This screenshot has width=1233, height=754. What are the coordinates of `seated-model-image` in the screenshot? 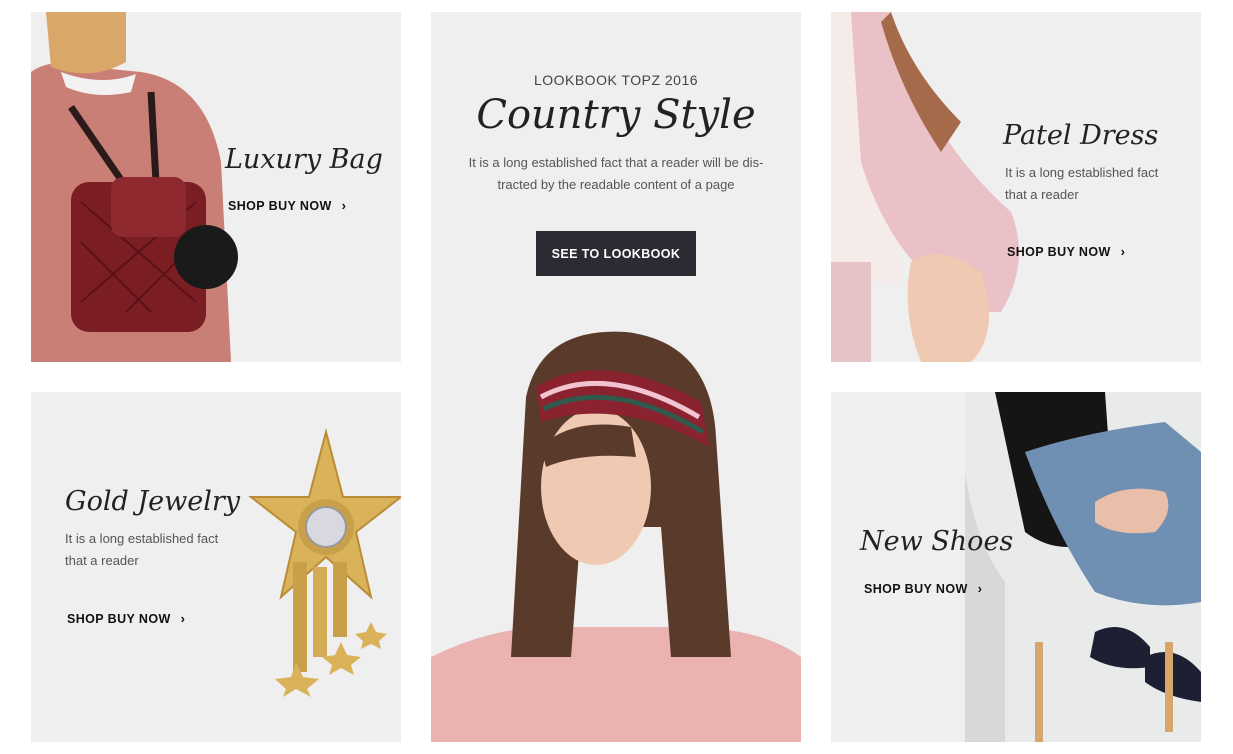 It's located at (1083, 567).